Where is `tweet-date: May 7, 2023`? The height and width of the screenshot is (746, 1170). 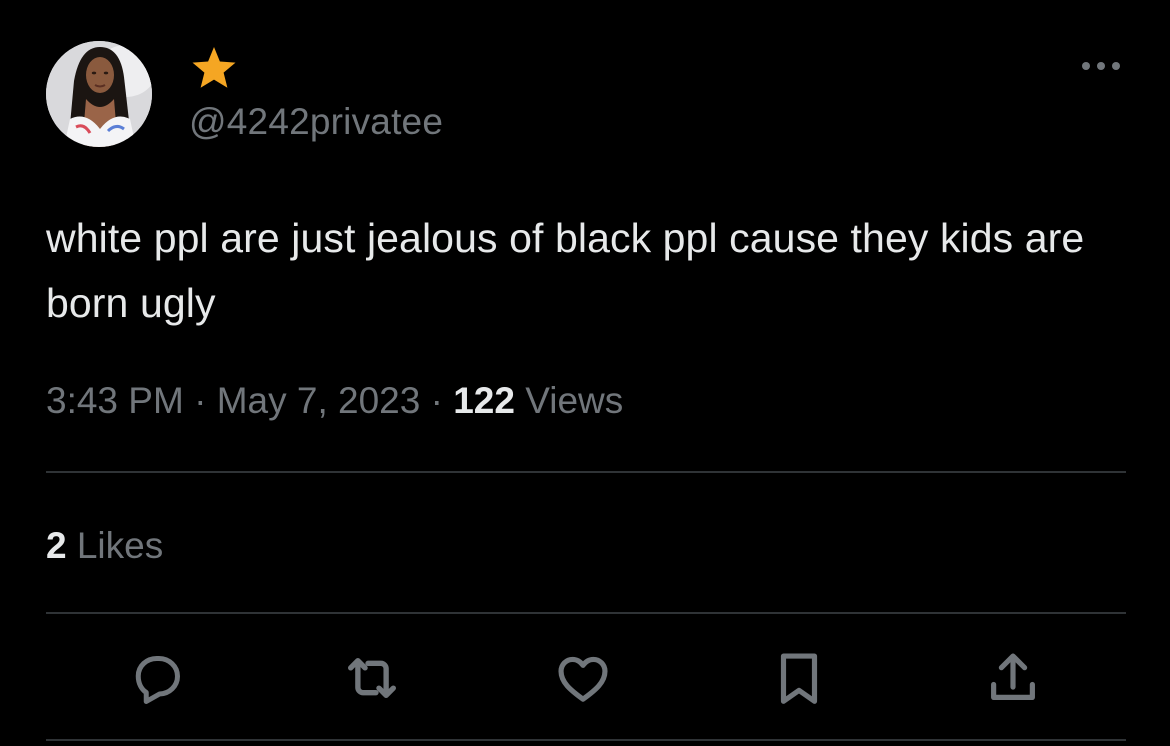
tweet-date: May 7, 2023 is located at coordinates (319, 400).